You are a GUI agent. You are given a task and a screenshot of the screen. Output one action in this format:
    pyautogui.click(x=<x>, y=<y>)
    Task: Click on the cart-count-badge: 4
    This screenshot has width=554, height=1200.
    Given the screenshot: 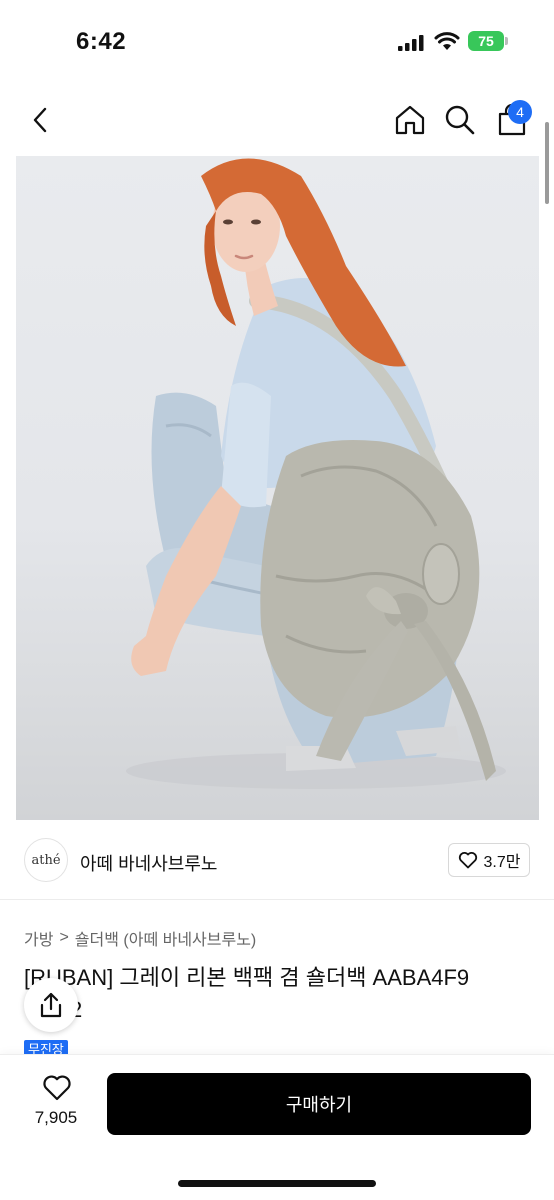 What is the action you would take?
    pyautogui.click(x=520, y=112)
    